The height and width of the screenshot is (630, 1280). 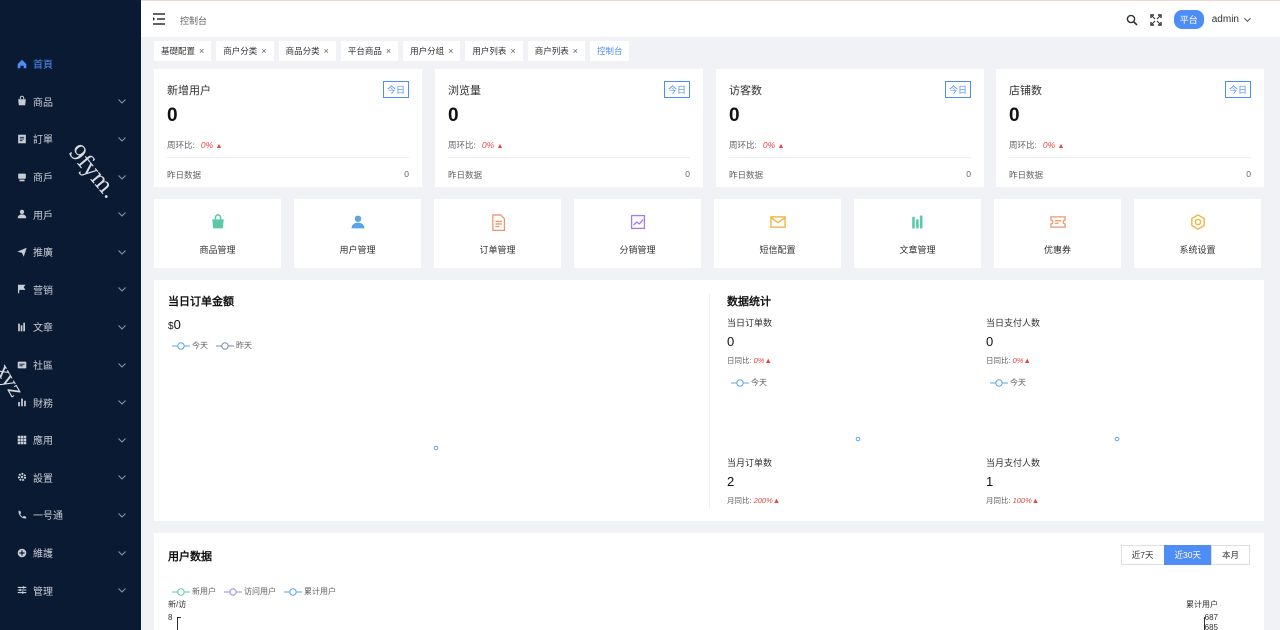 I want to click on tab: 用户分组 ×, so click(x=432, y=51).